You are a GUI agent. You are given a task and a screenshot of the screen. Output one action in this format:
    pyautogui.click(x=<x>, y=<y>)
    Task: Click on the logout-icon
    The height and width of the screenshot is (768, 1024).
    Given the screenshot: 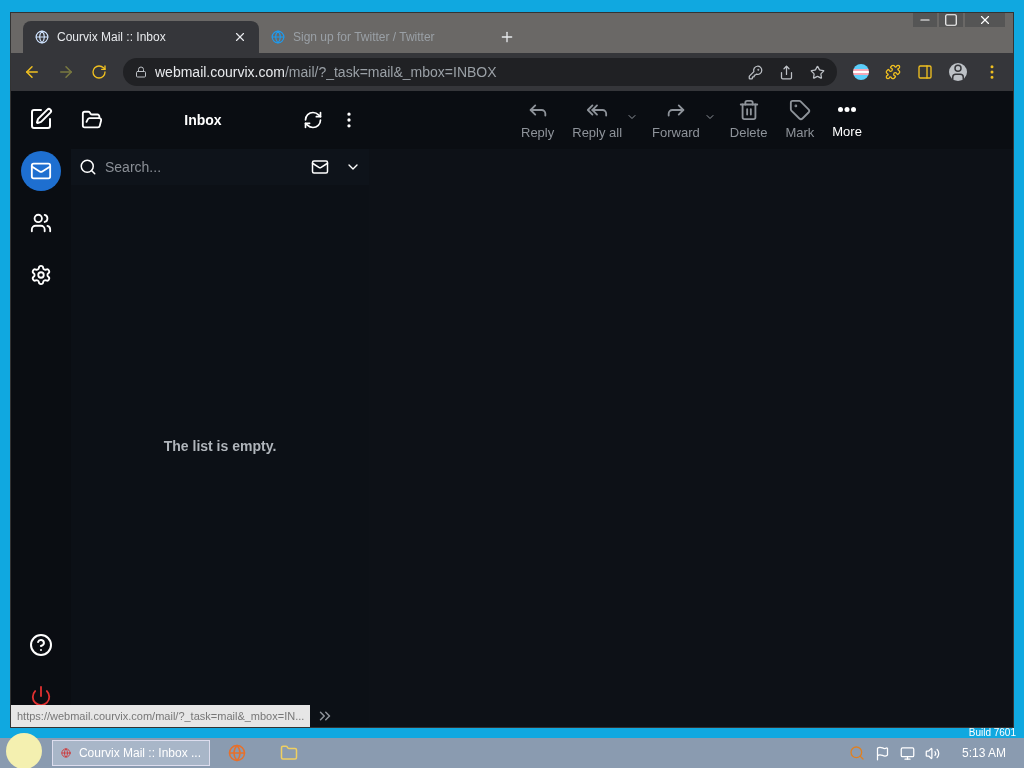 What is the action you would take?
    pyautogui.click(x=41, y=696)
    